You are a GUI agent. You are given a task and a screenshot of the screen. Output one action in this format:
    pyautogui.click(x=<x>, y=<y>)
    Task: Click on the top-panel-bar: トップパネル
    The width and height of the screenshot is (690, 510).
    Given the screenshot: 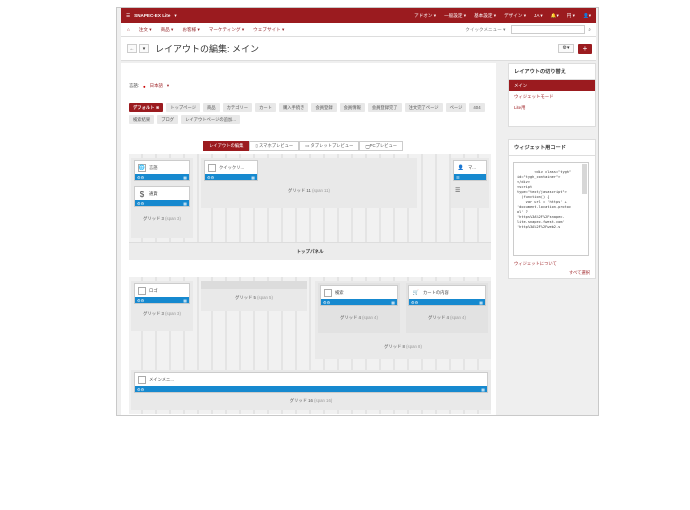 What is the action you would take?
    pyautogui.click(x=310, y=251)
    